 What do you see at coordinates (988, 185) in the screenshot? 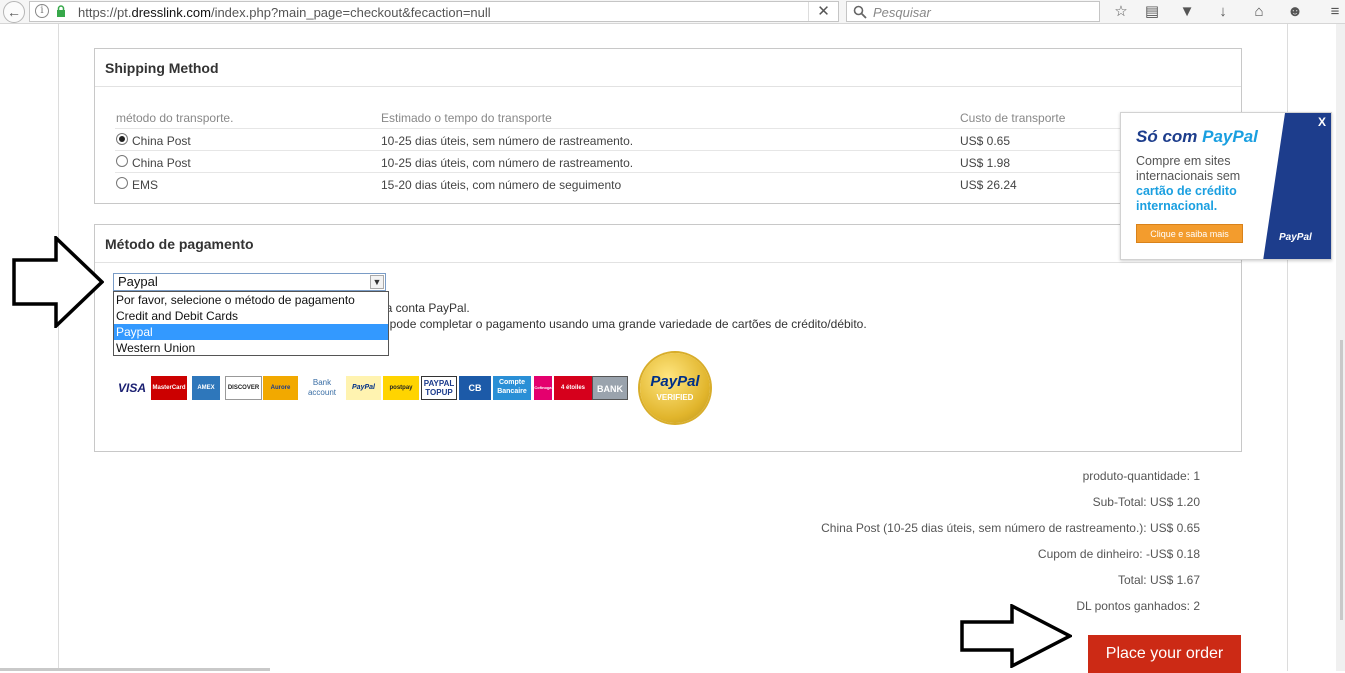
I see `shipping-cost: US$ 26.24` at bounding box center [988, 185].